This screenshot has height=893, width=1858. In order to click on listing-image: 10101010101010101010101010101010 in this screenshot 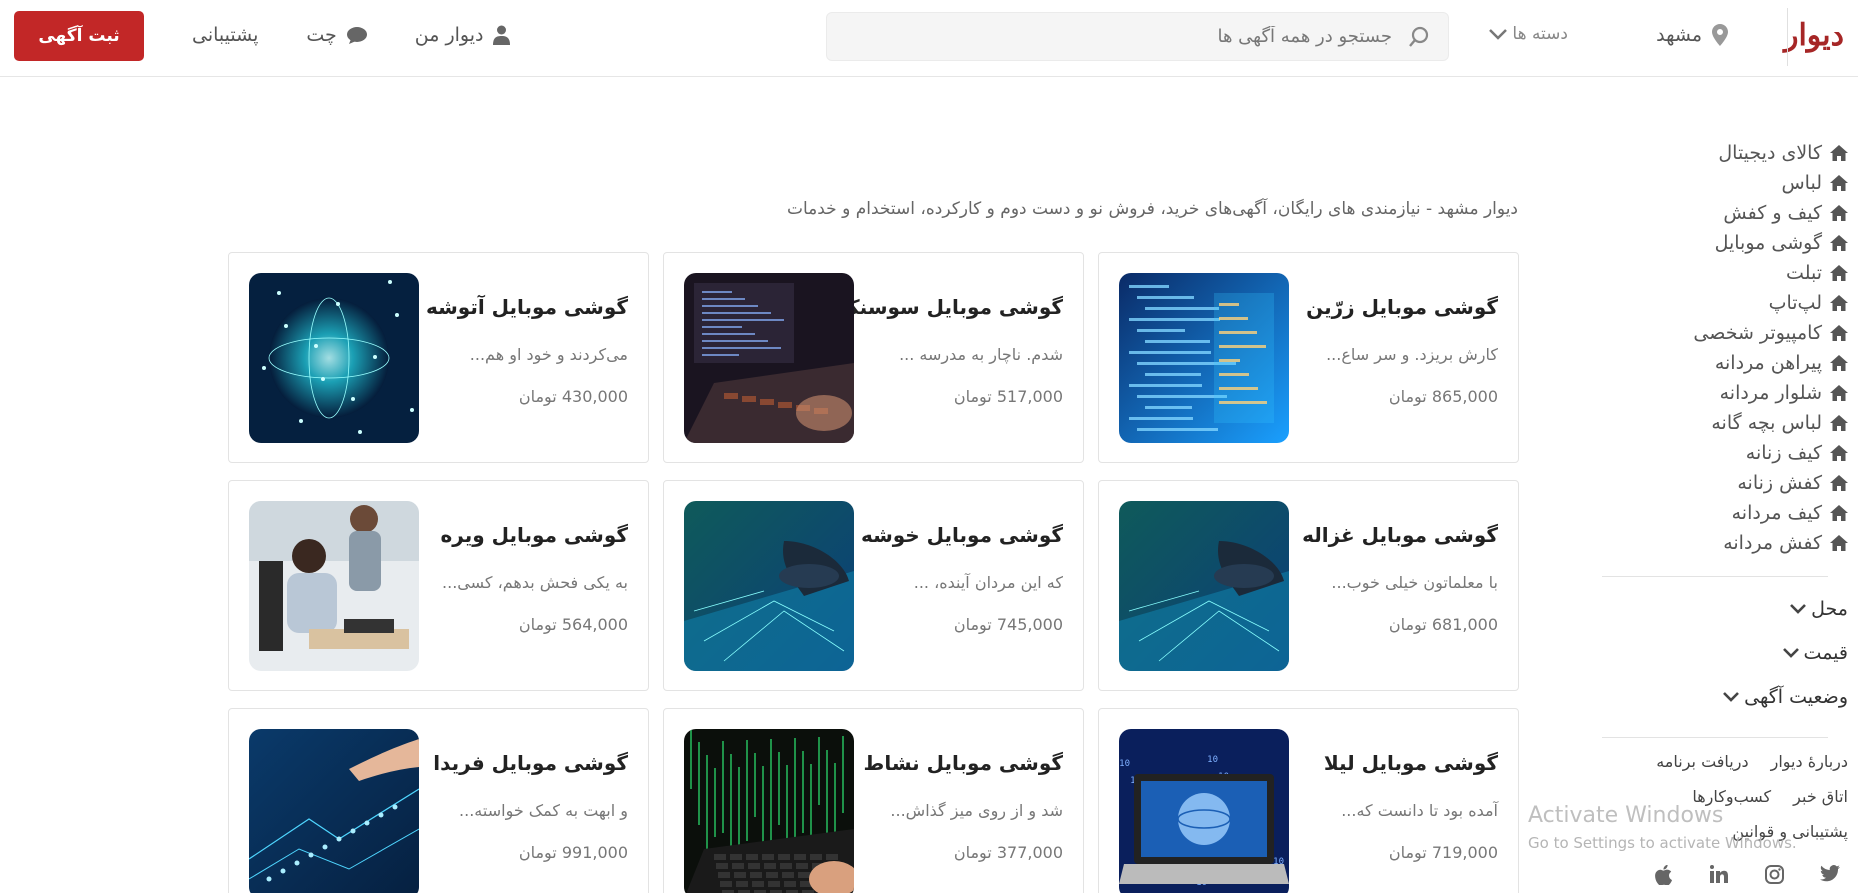, I will do `click(1204, 811)`.